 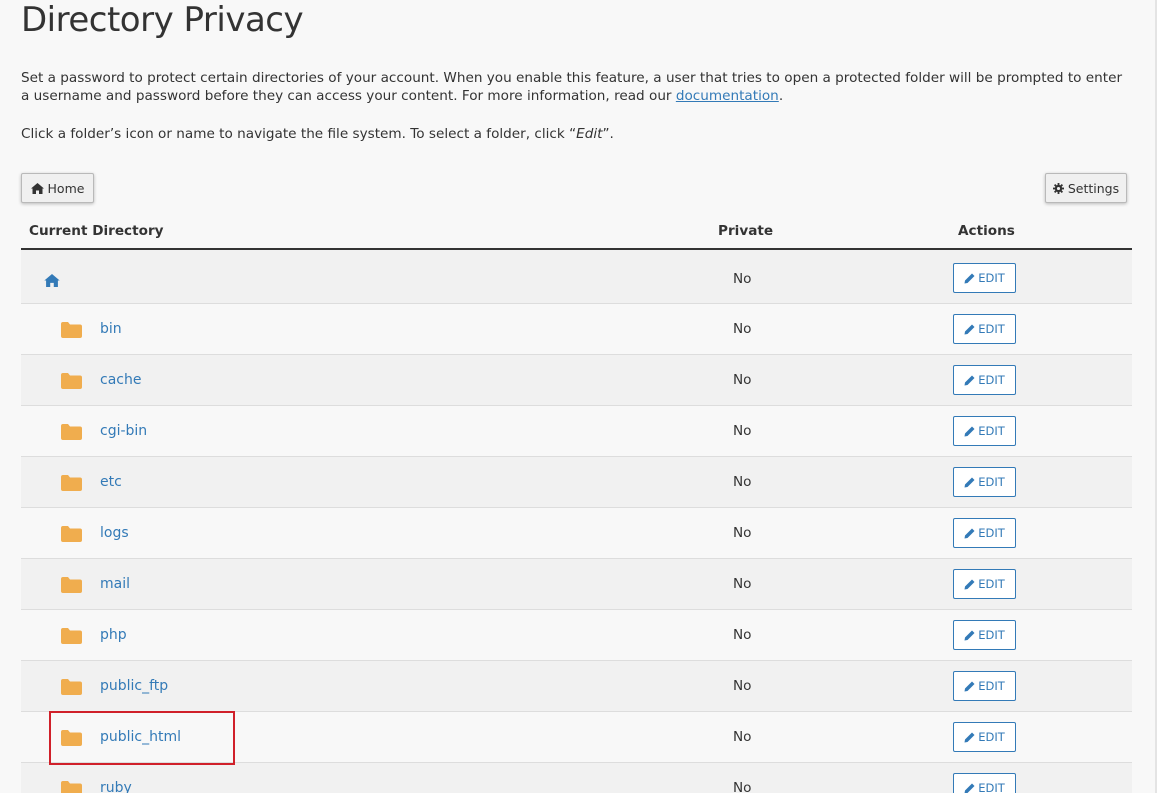 What do you see at coordinates (162, 20) in the screenshot?
I see `page-title: Directory Privacy` at bounding box center [162, 20].